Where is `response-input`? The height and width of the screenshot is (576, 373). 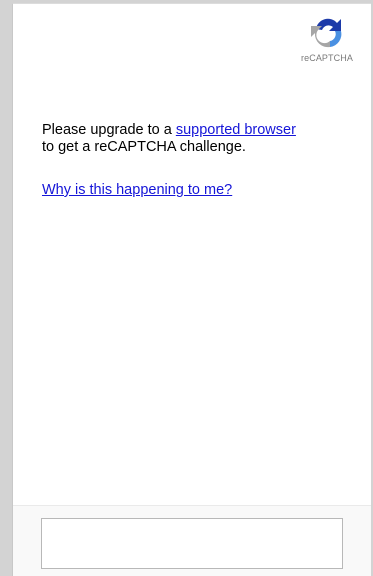
response-input is located at coordinates (192, 543).